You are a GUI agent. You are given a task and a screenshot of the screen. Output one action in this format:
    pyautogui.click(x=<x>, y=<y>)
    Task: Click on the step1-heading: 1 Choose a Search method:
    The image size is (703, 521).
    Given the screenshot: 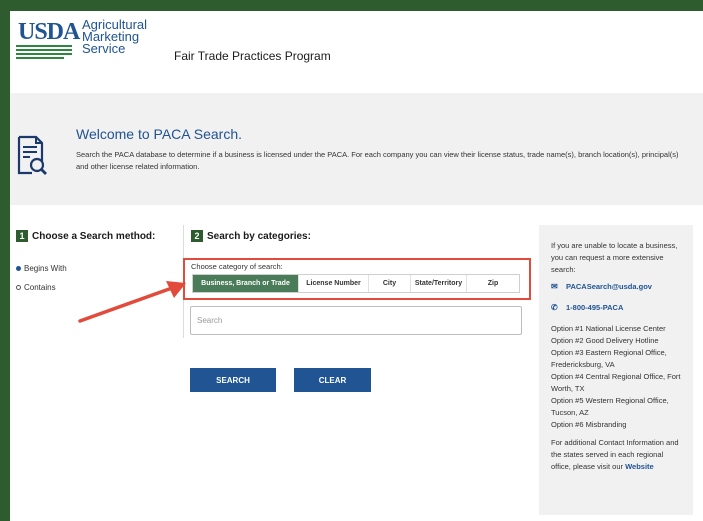 What is the action you would take?
    pyautogui.click(x=85, y=236)
    